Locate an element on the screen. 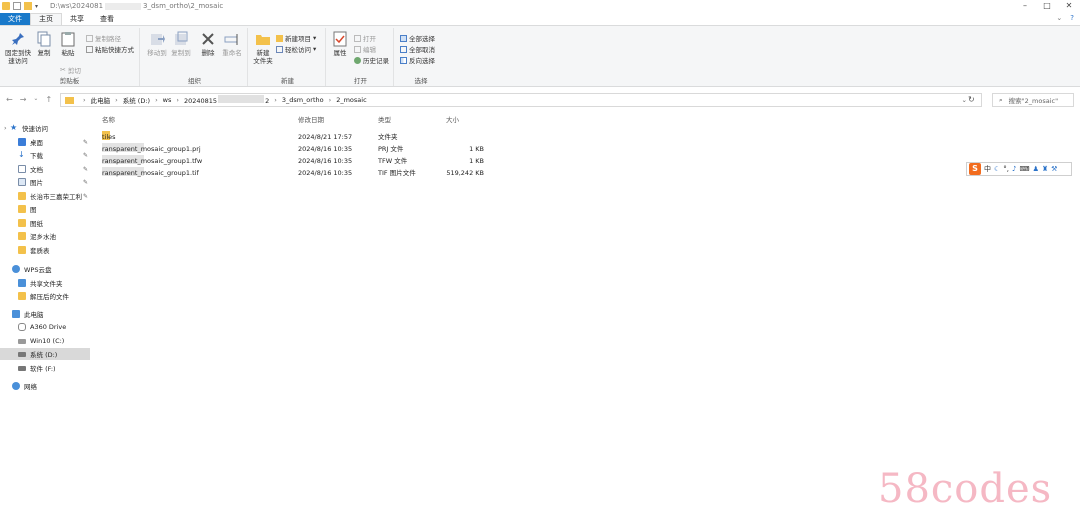 Image resolution: width=1080 pixels, height=524 pixels. column-size: 大小 is located at coordinates (452, 120).